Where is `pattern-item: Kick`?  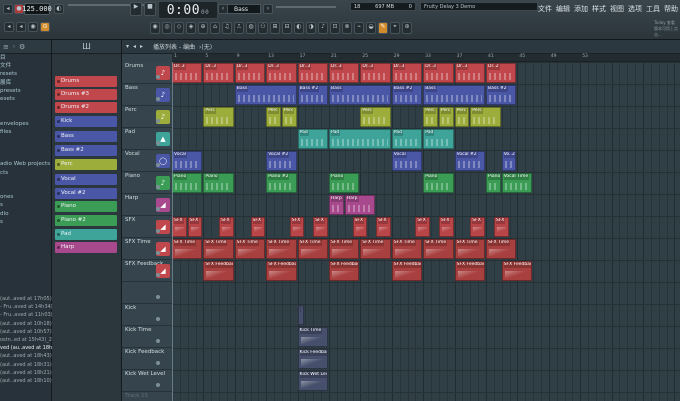
pattern-item: Kick is located at coordinates (86, 121).